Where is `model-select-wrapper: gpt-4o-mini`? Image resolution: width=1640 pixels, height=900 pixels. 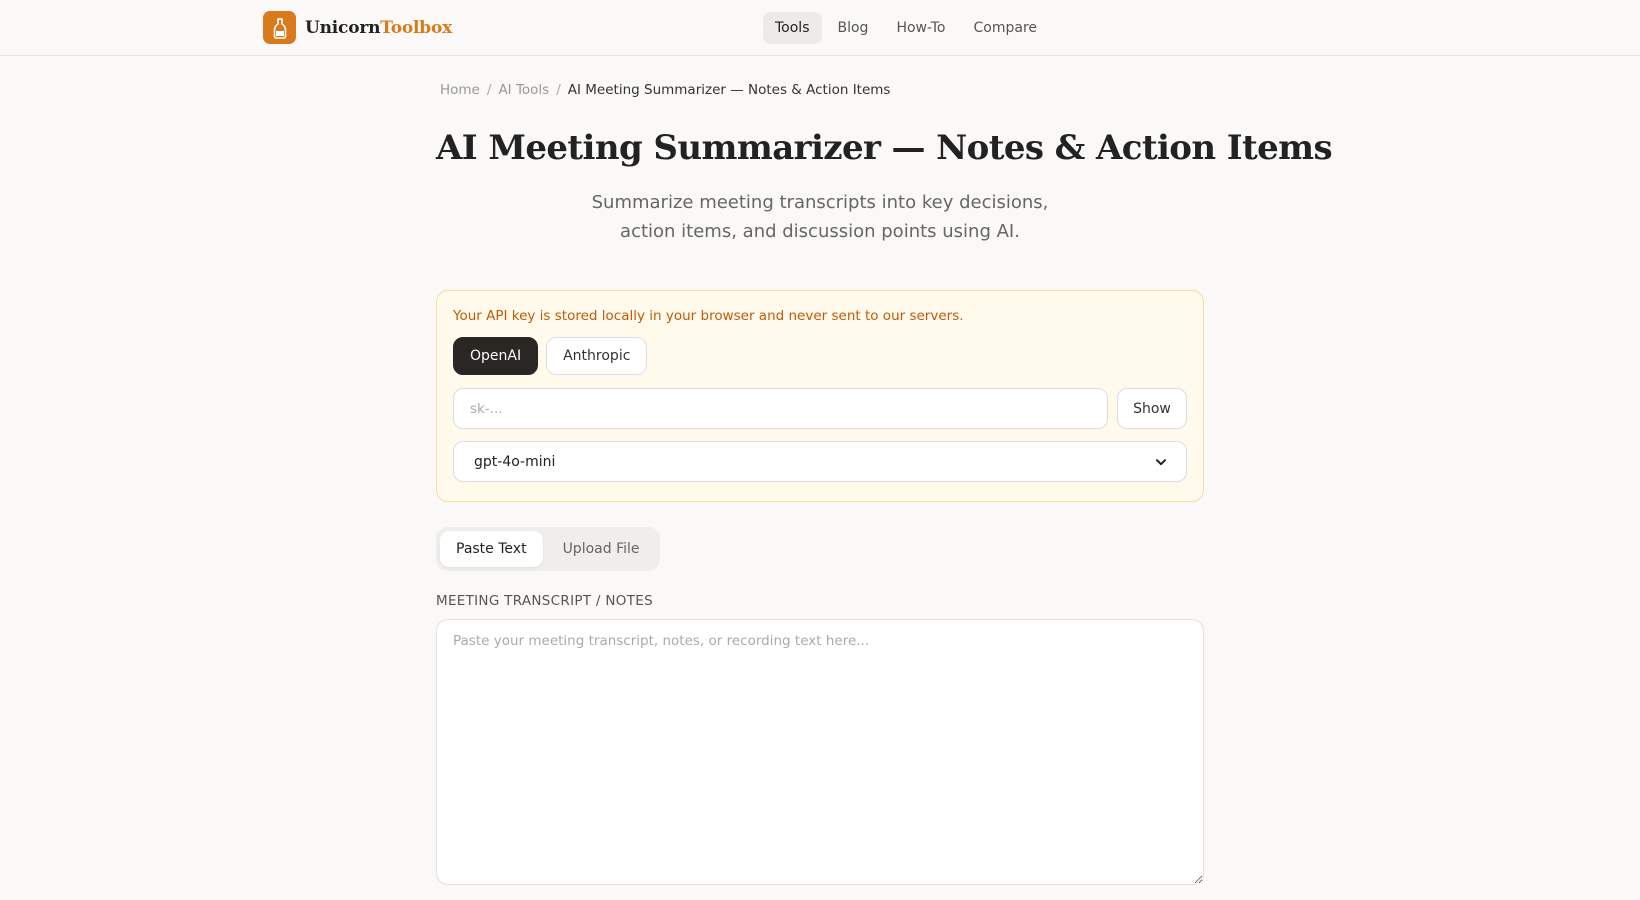
model-select-wrapper: gpt-4o-mini is located at coordinates (820, 461).